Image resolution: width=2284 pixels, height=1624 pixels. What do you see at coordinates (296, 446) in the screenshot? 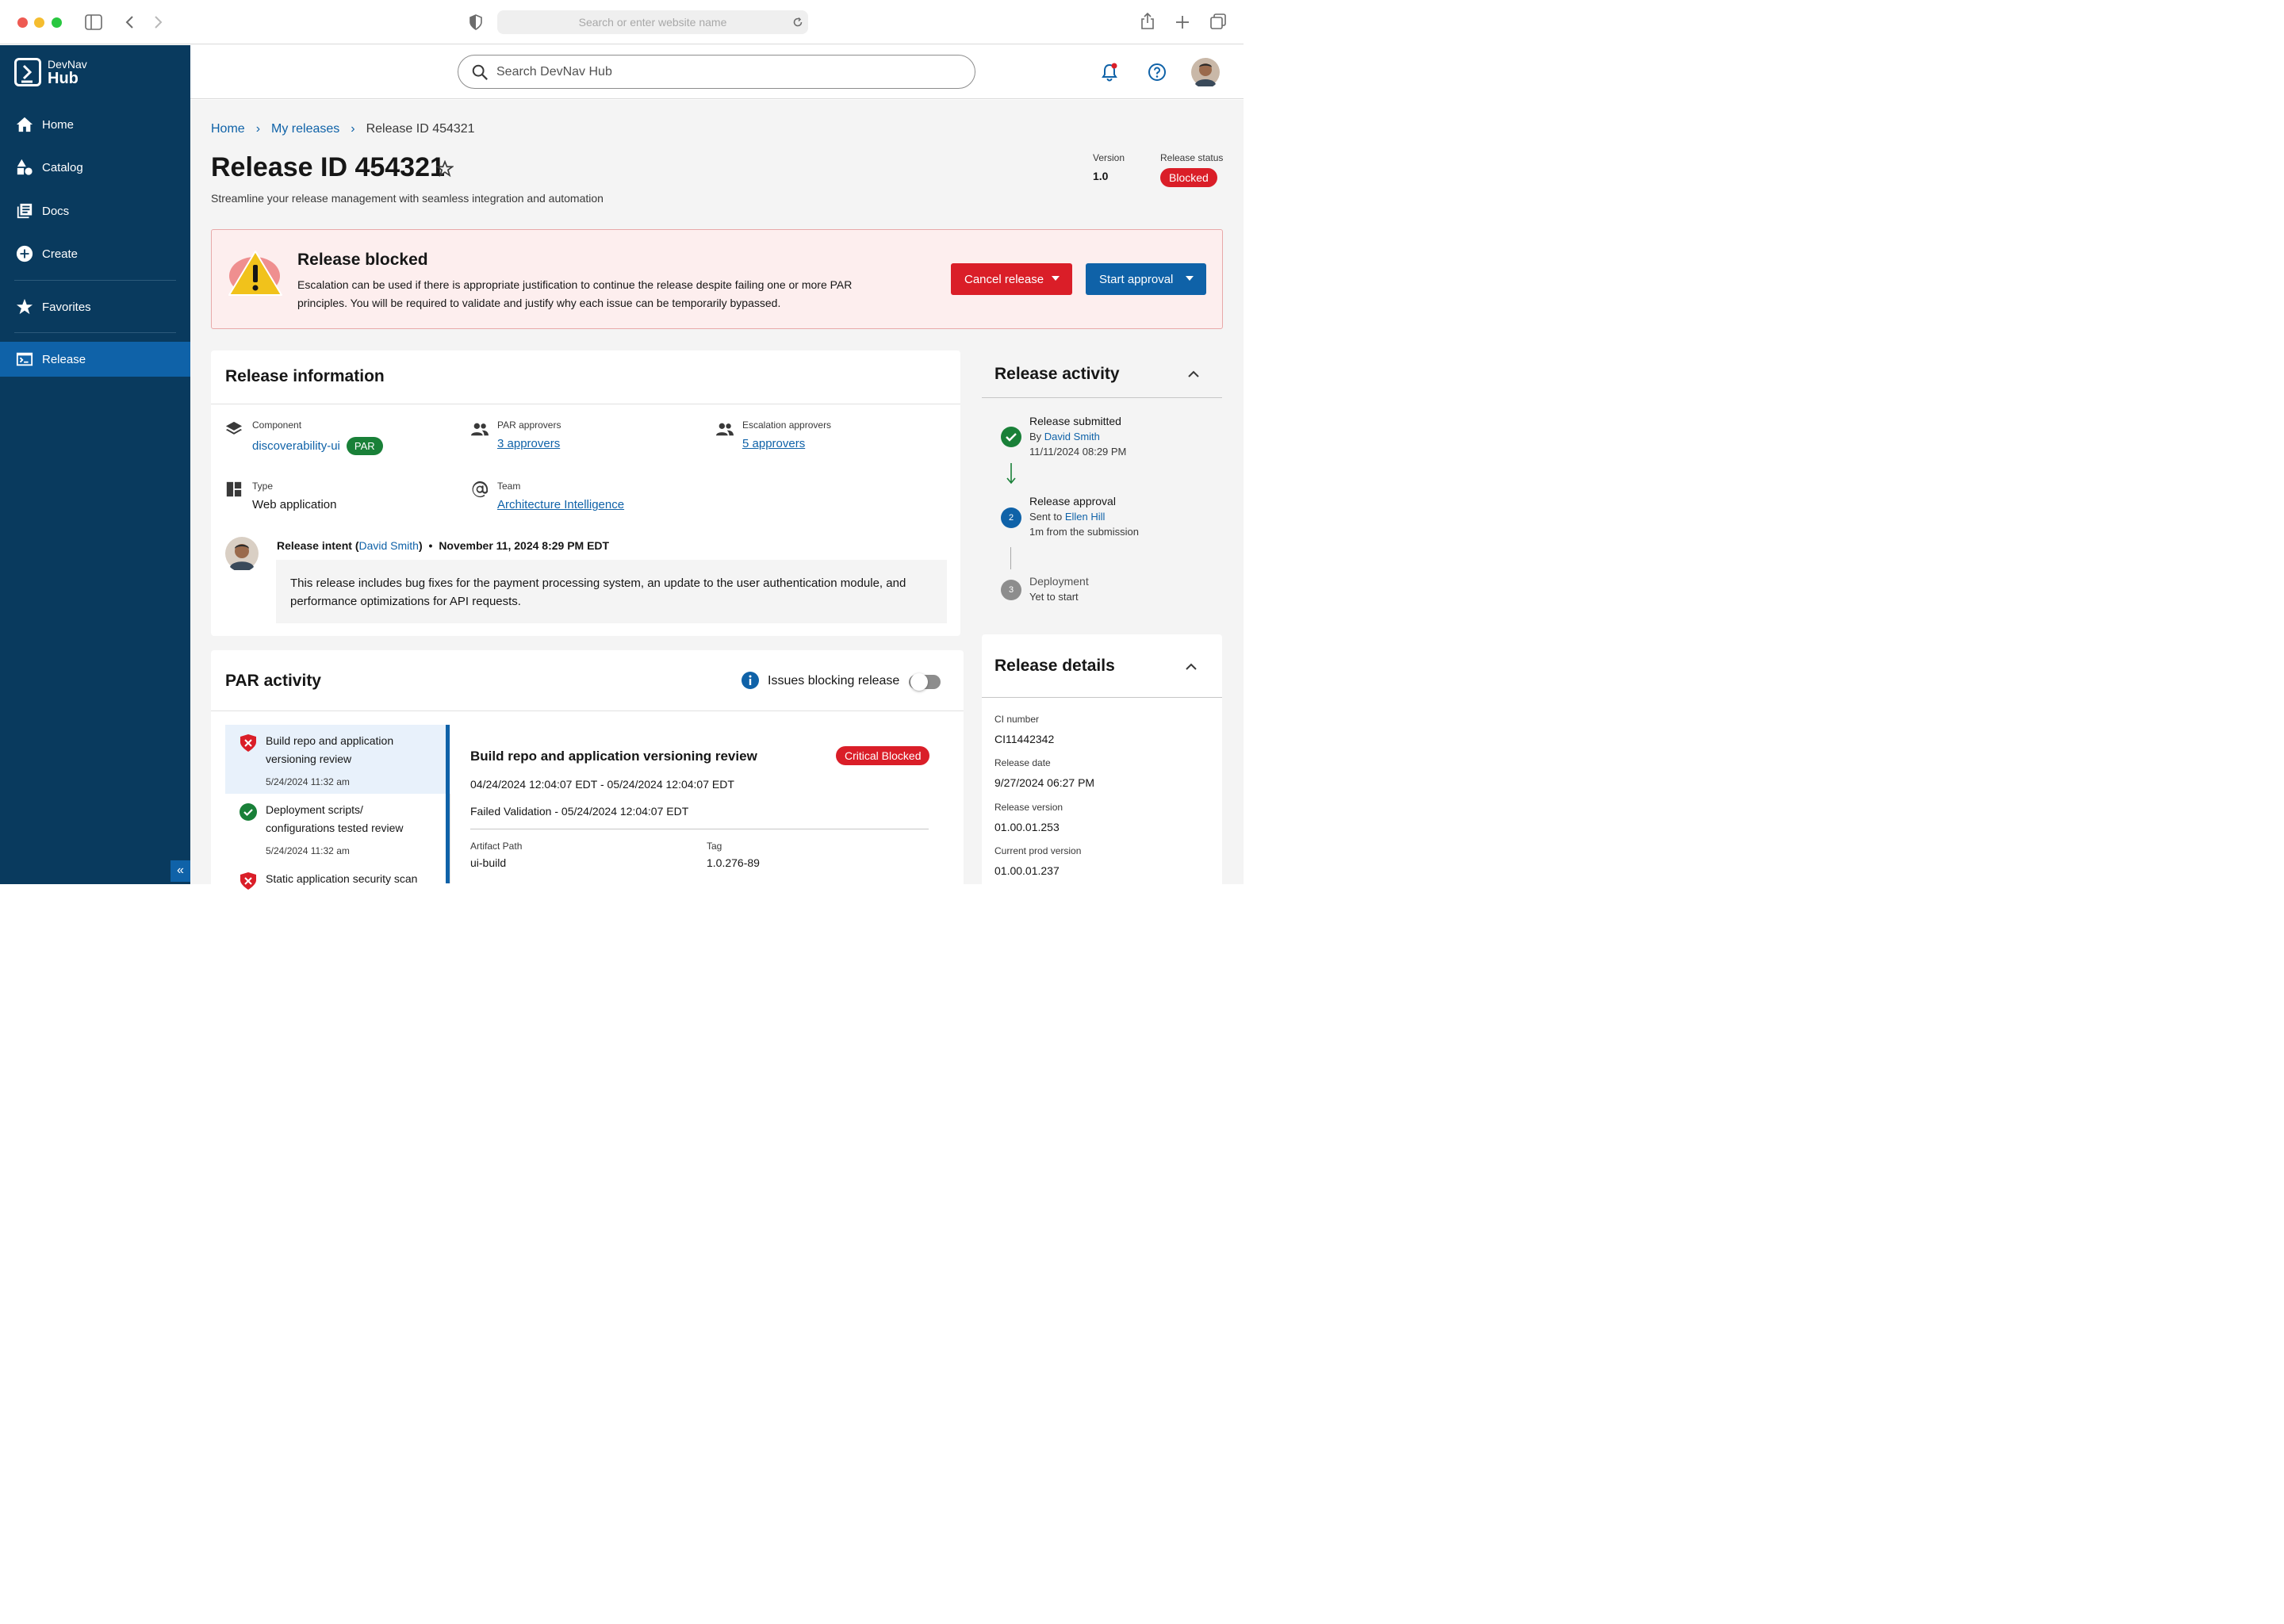
I see `component-link: discoverability-ui` at bounding box center [296, 446].